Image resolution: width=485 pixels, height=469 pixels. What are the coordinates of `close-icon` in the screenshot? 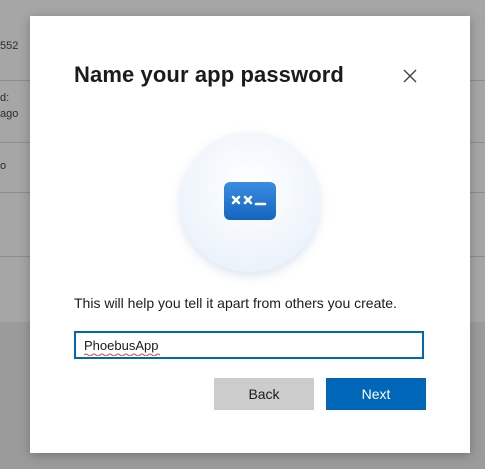 It's located at (410, 76).